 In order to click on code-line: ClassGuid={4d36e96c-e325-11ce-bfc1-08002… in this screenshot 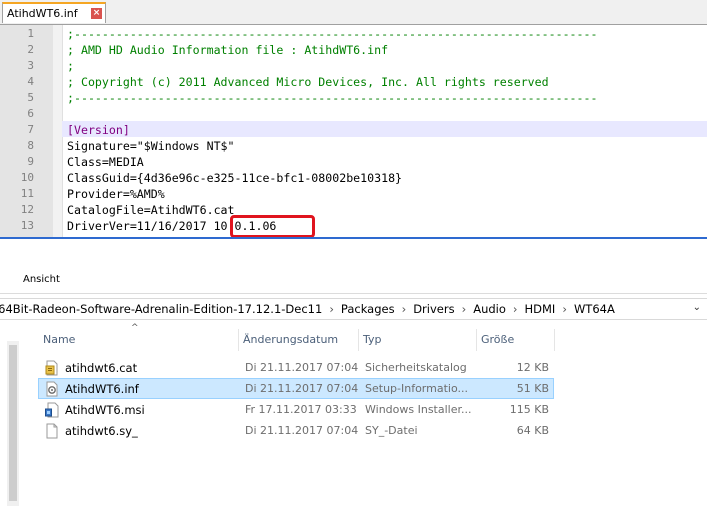, I will do `click(234, 178)`.